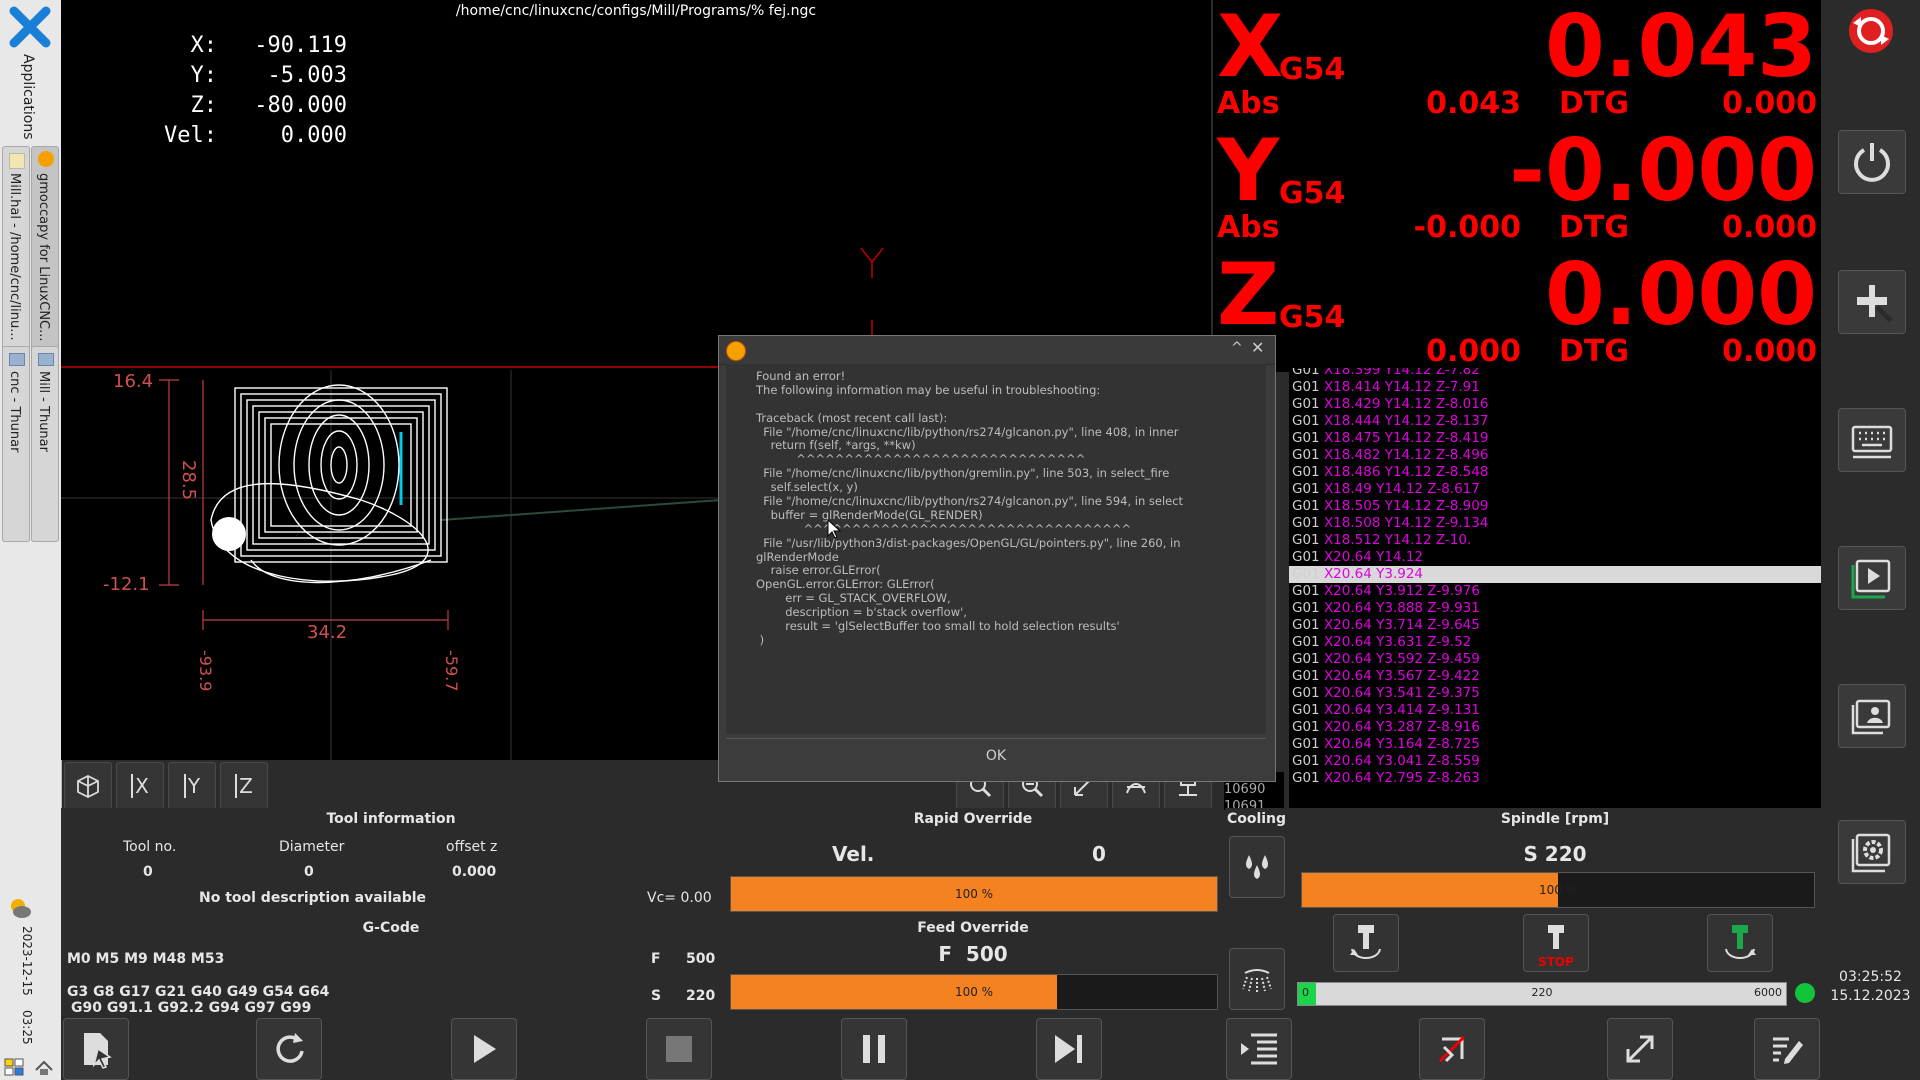  I want to click on power-icon, so click(1872, 162).